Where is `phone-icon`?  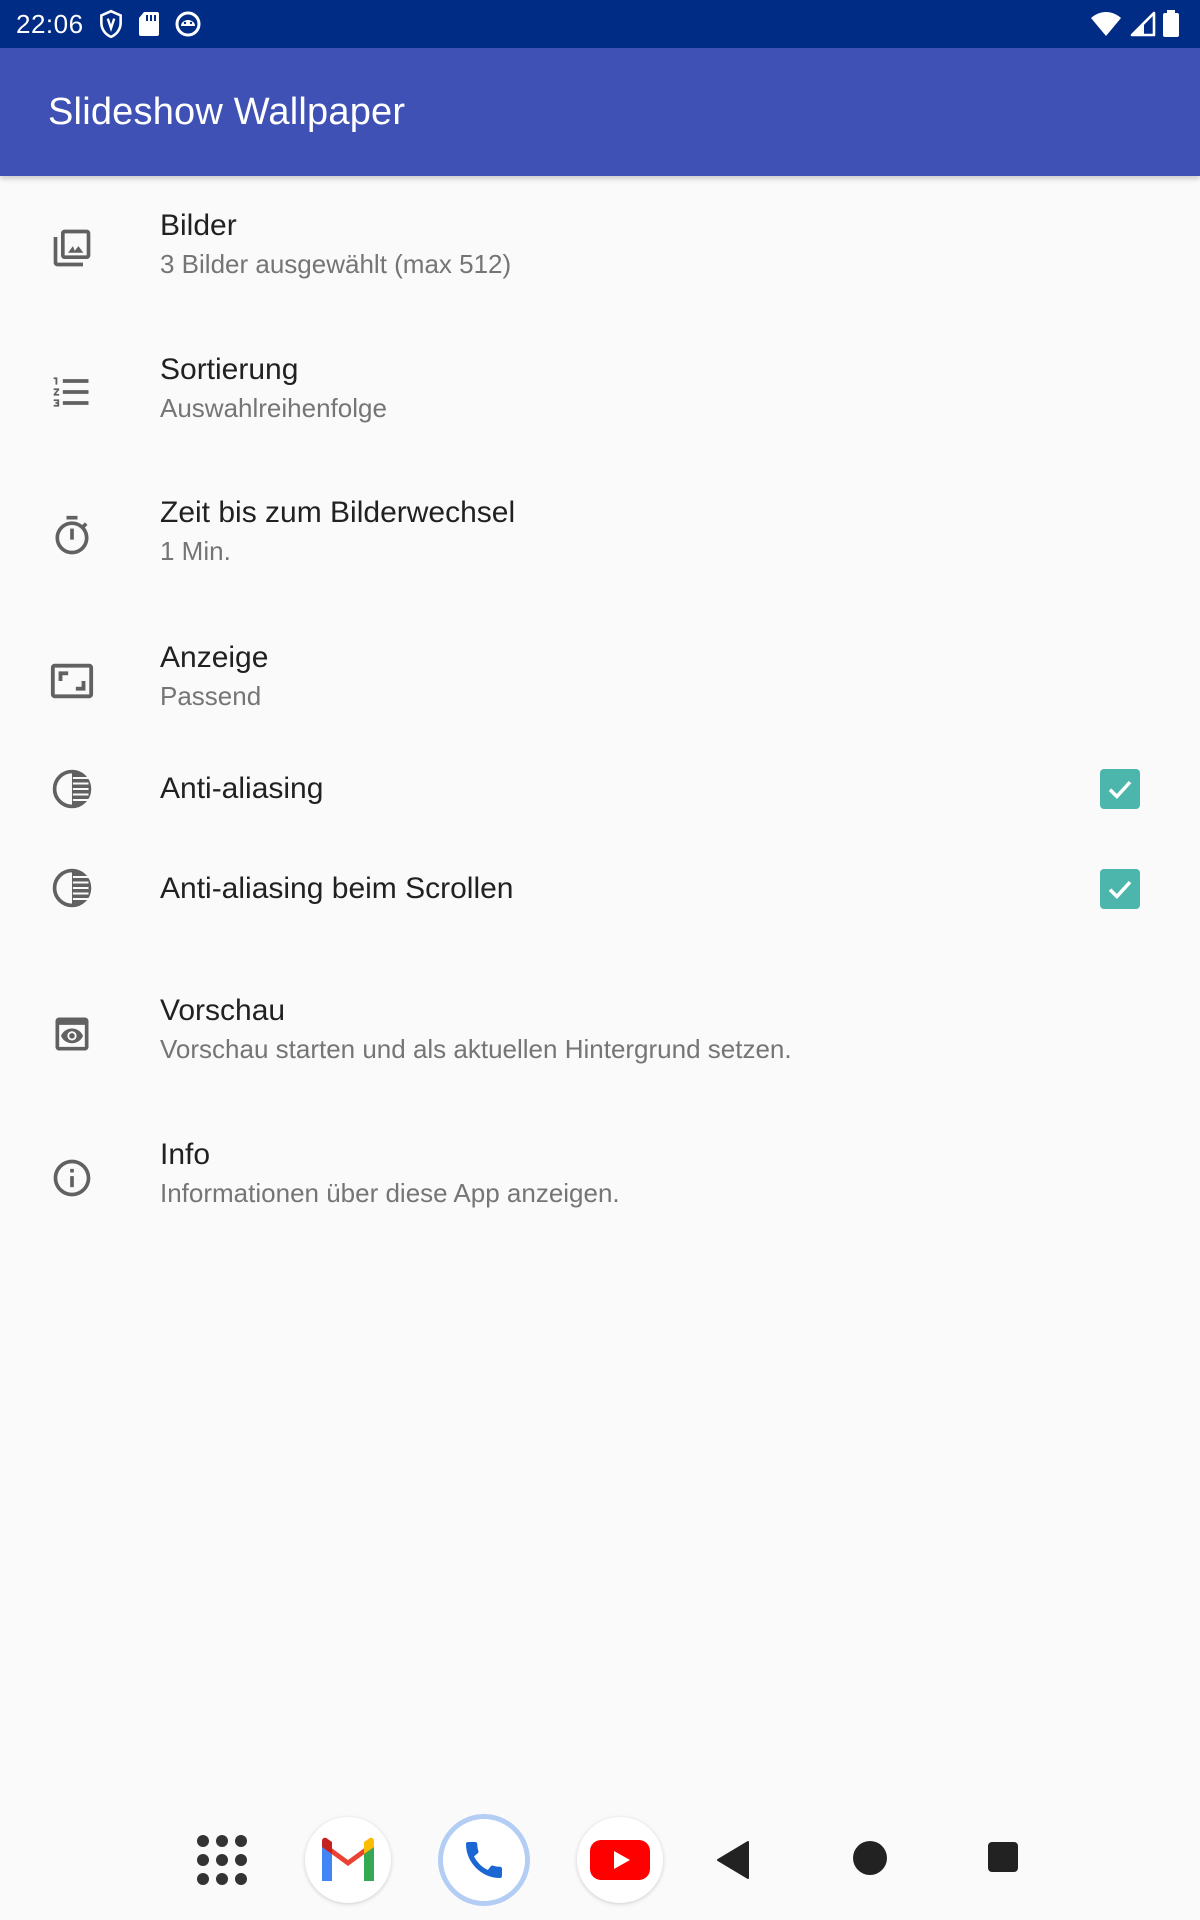 phone-icon is located at coordinates (484, 1860).